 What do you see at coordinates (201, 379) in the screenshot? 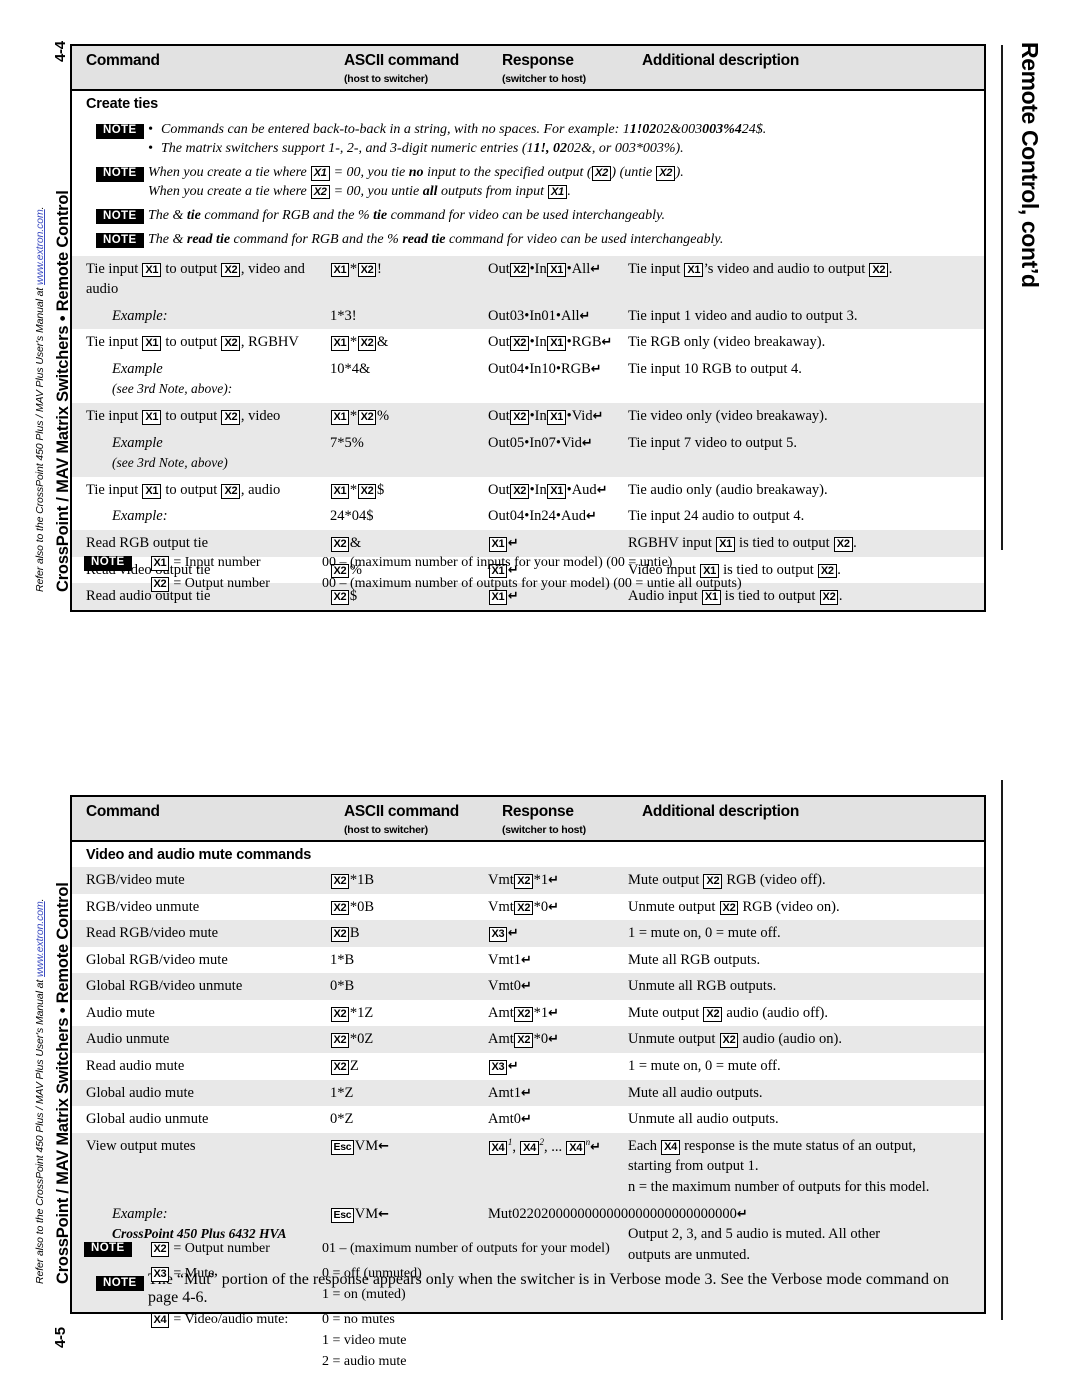
I see `cell-command: Example (see 3rd Note, above):` at bounding box center [201, 379].